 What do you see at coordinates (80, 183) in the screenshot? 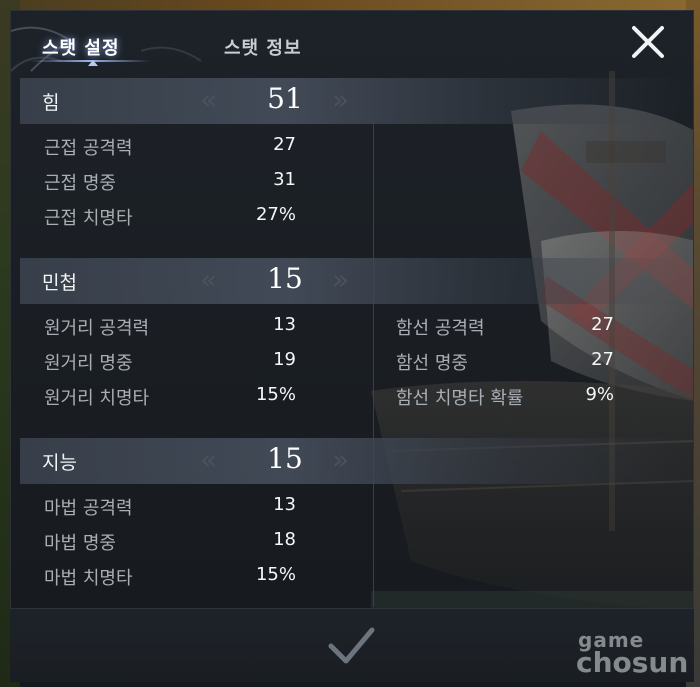
I see `stat-row-label: 근접 명중` at bounding box center [80, 183].